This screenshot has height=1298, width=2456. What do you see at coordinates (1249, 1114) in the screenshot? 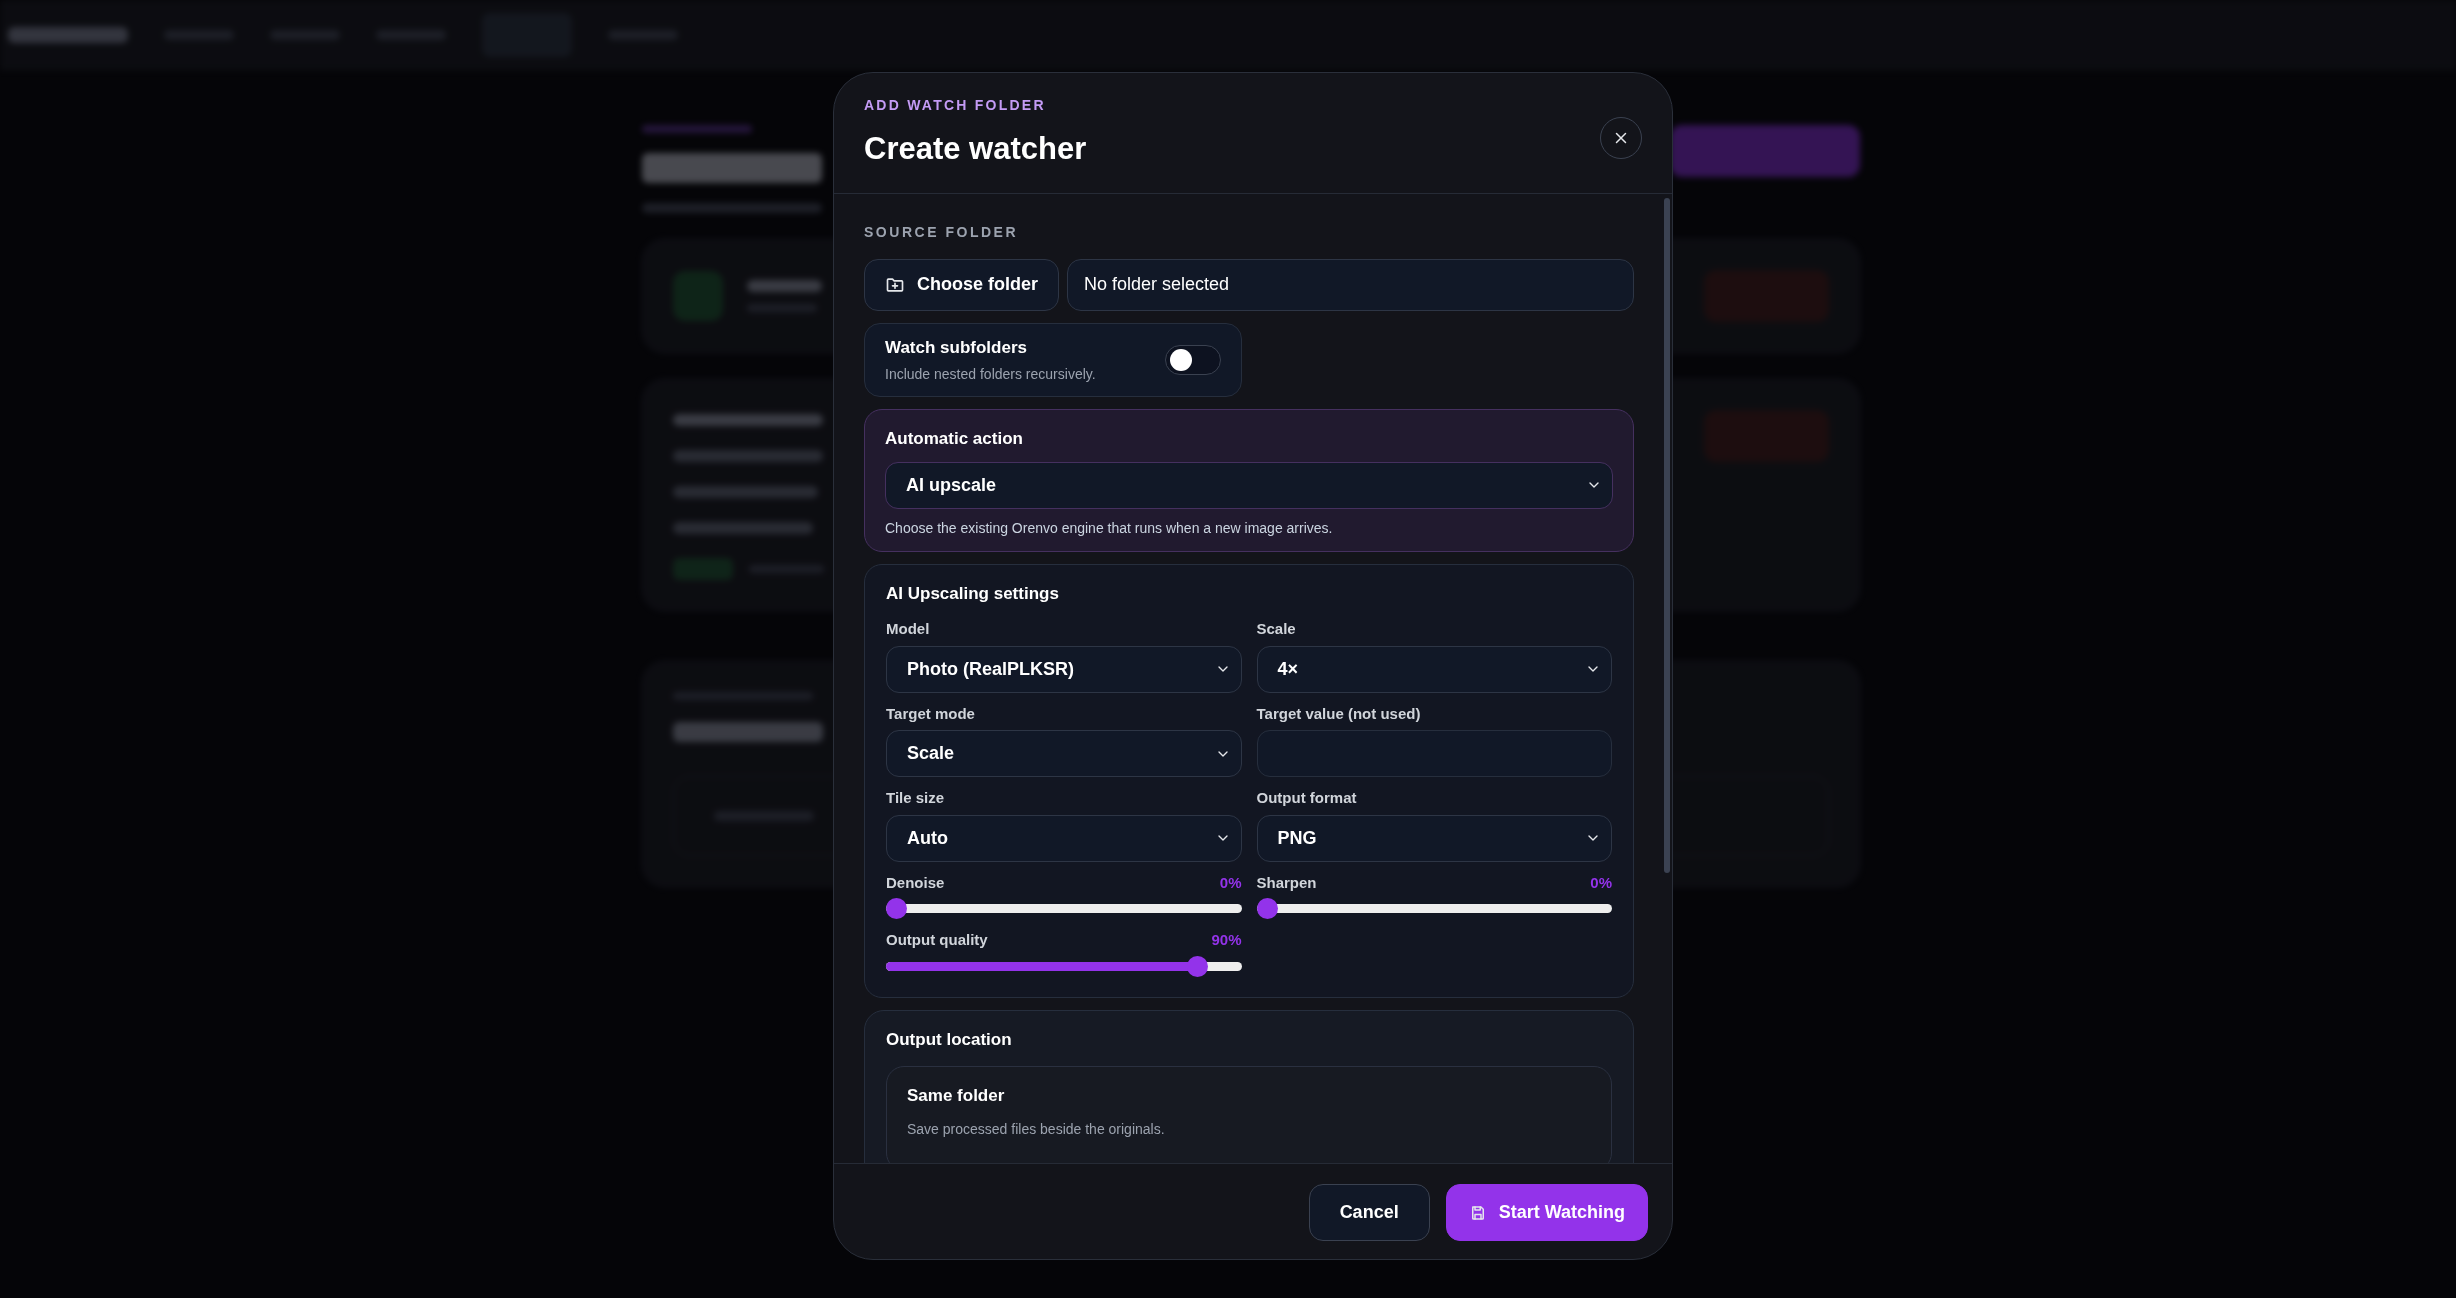
I see `output-option: Same folder Save processed files beside the originals.` at bounding box center [1249, 1114].